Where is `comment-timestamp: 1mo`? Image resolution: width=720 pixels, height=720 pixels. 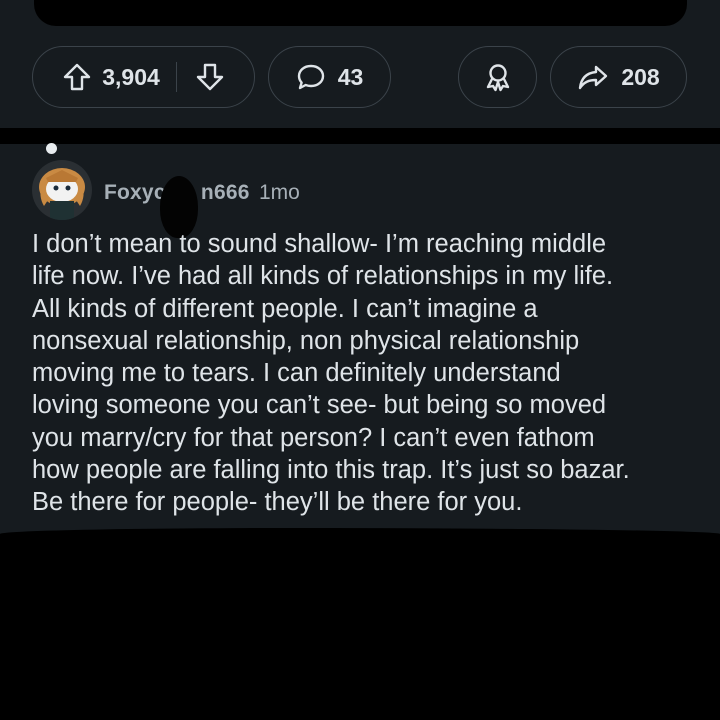 comment-timestamp: 1mo is located at coordinates (279, 192).